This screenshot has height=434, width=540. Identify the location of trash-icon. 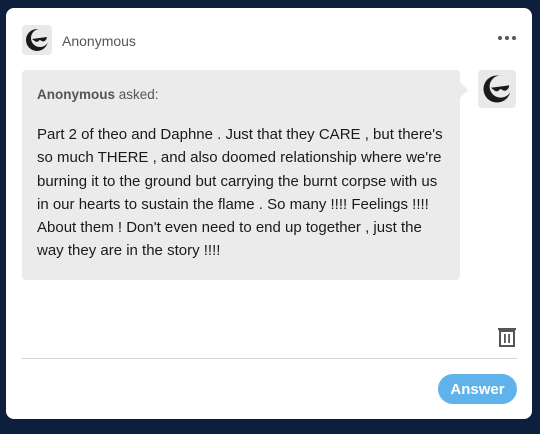
(507, 337).